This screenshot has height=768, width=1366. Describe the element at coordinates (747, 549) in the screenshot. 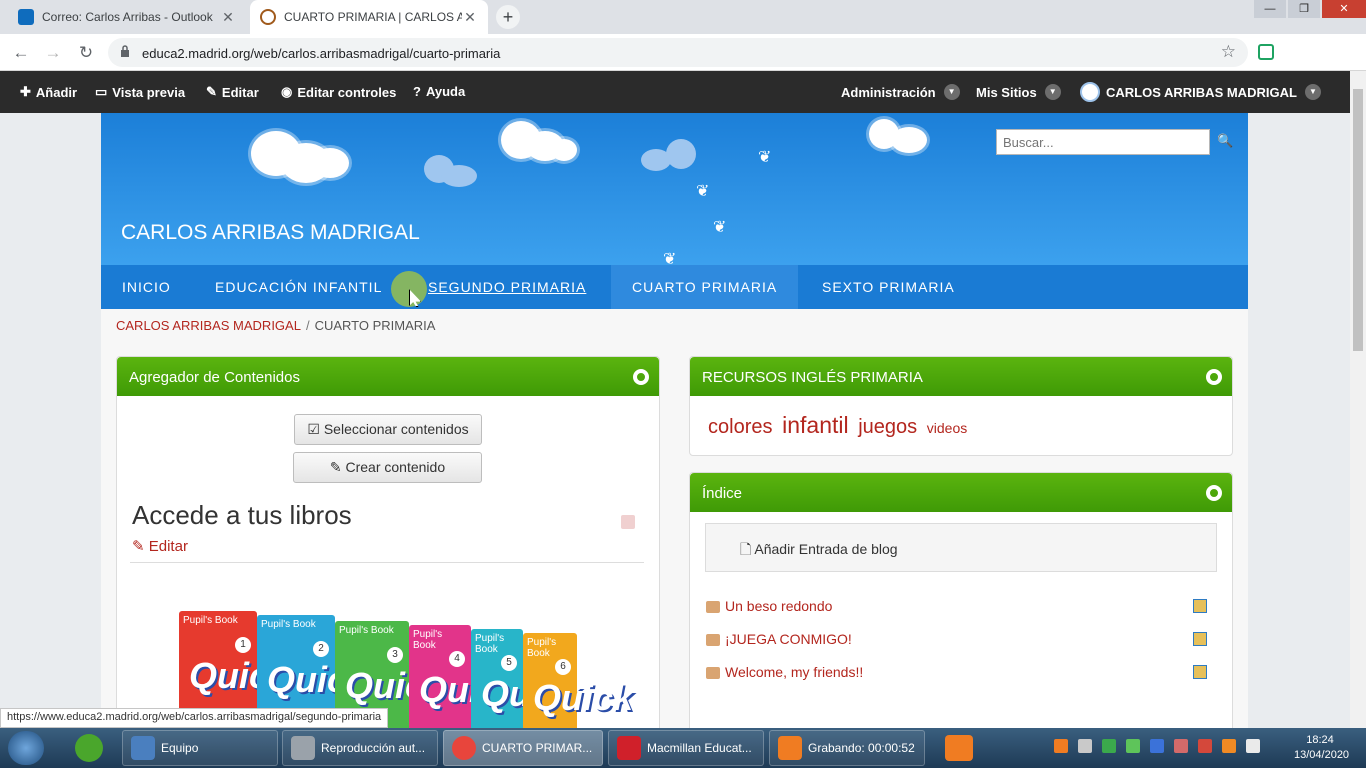

I see `document-icon: 🗋` at that location.